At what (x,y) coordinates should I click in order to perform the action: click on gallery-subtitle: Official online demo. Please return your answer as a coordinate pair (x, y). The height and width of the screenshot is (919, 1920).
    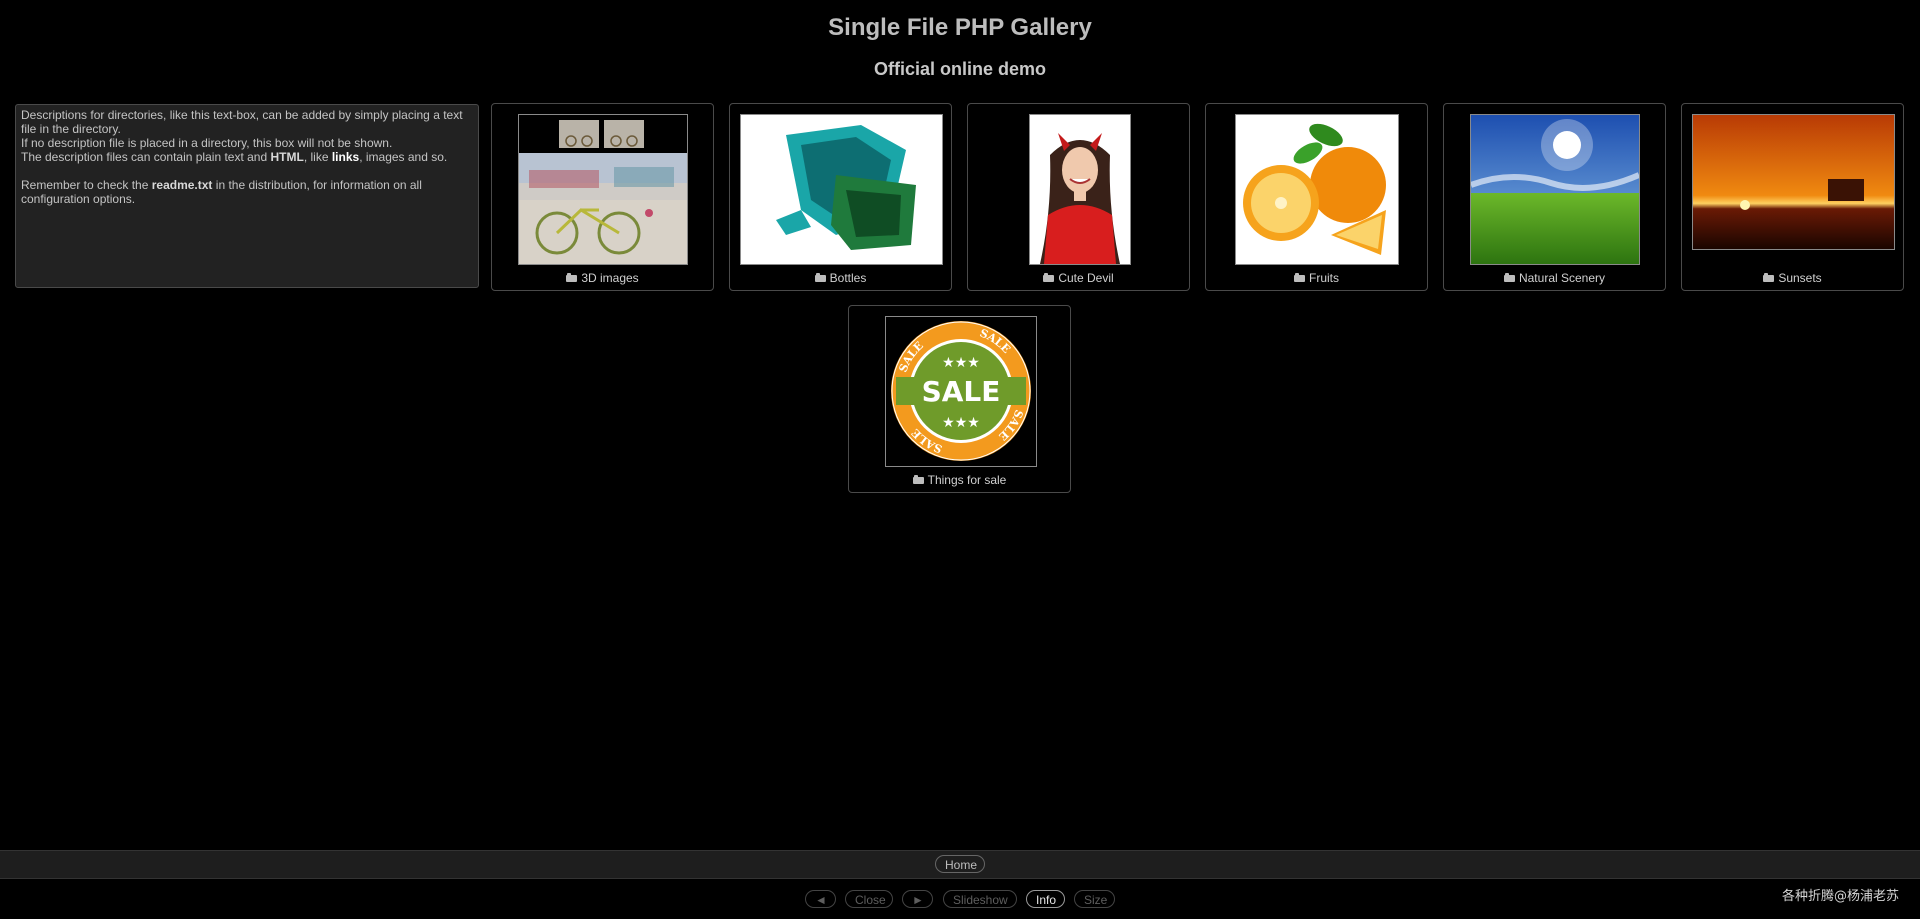
    Looking at the image, I should click on (960, 69).